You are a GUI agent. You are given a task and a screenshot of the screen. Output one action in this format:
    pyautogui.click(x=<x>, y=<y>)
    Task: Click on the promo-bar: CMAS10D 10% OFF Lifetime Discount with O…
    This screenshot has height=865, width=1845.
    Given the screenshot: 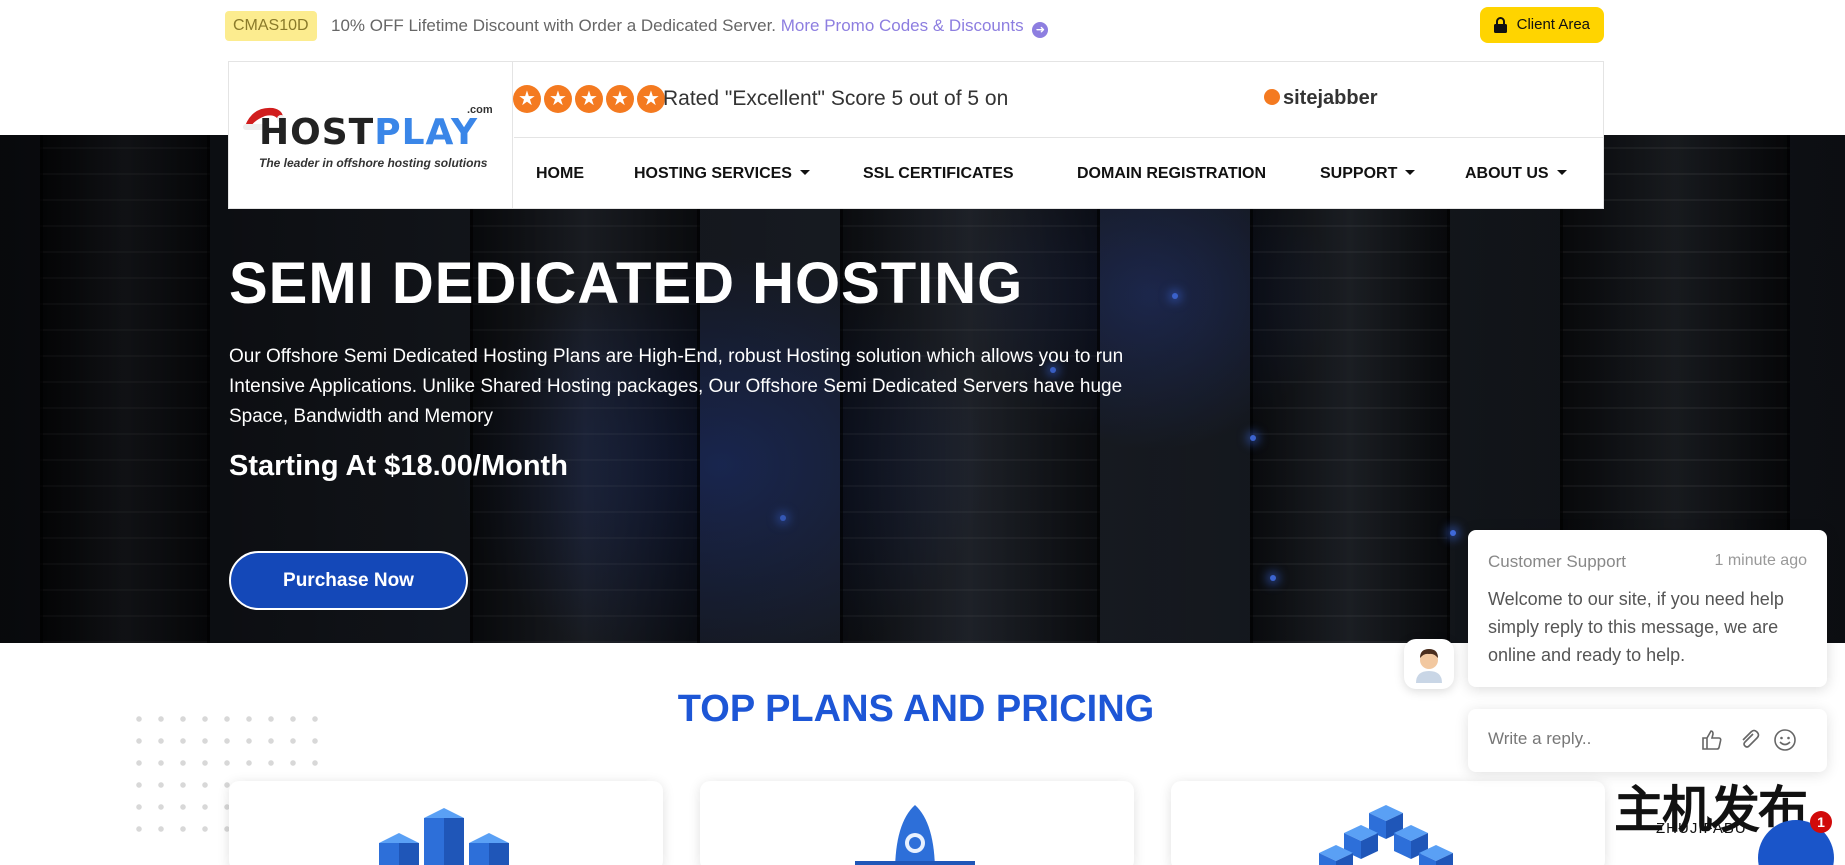 What is the action you would take?
    pyautogui.click(x=922, y=25)
    